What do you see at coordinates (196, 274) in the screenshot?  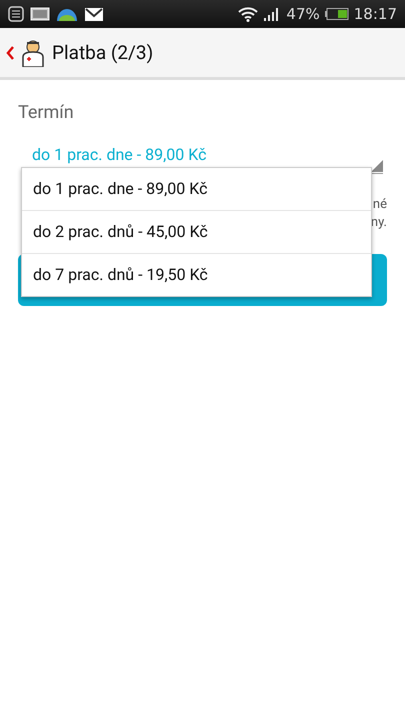 I see `dropdown-option: do 7 prac. dnů - 19,50 Kč` at bounding box center [196, 274].